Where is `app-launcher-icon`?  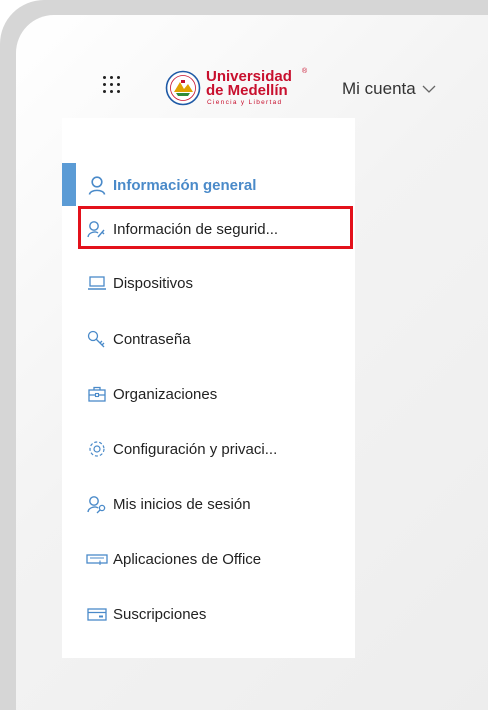
app-launcher-icon is located at coordinates (112, 85).